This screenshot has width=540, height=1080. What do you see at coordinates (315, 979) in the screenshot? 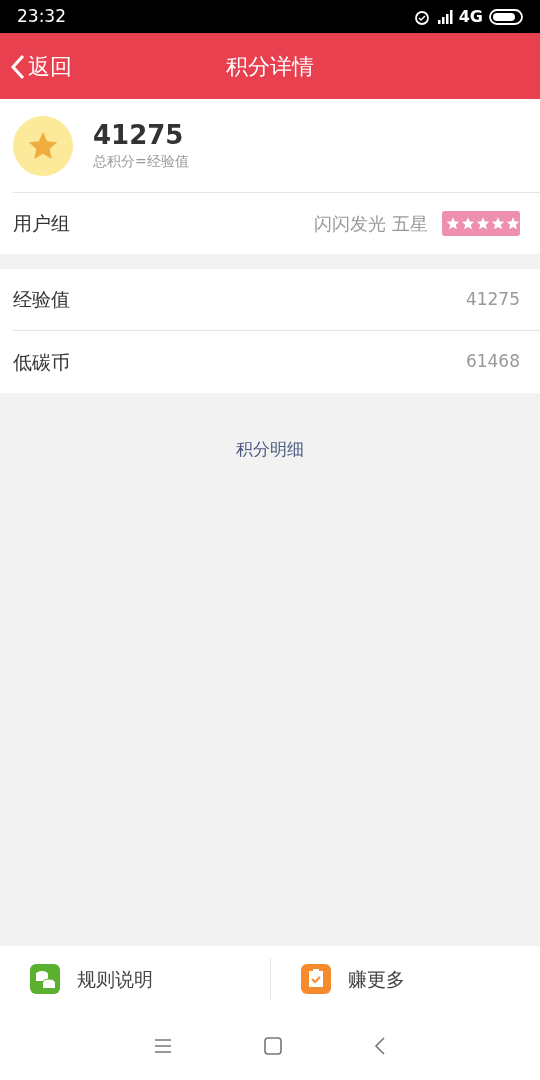
I see `clipboard-icon` at bounding box center [315, 979].